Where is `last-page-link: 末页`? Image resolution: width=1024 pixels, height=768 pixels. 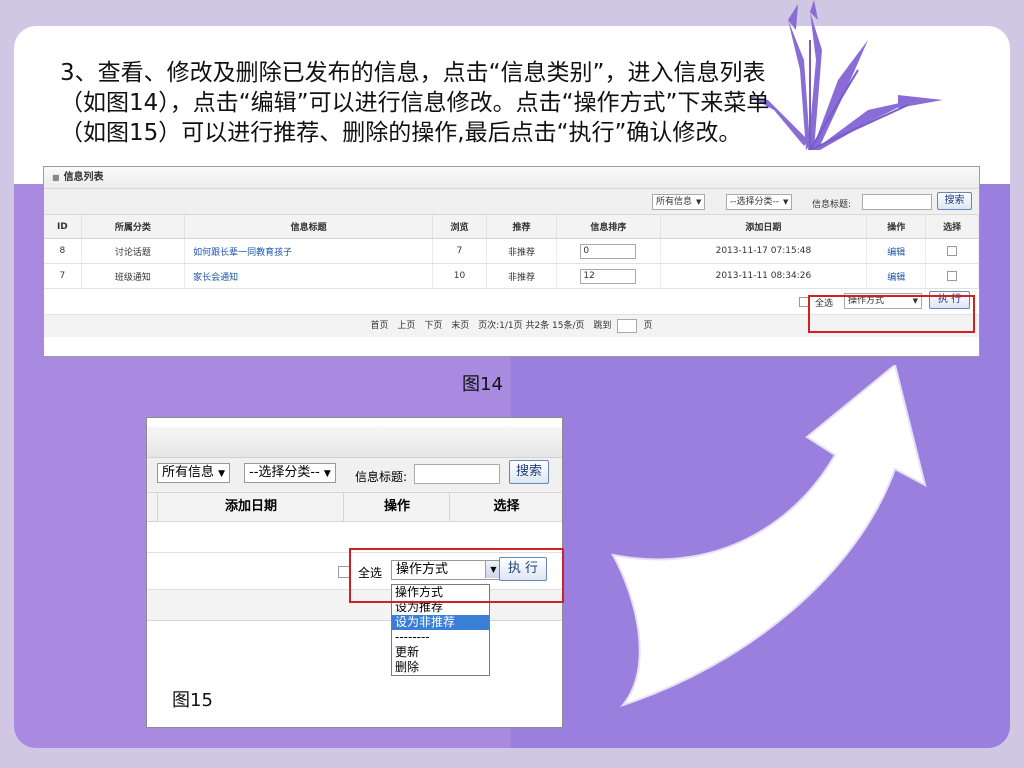 last-page-link: 末页 is located at coordinates (460, 326).